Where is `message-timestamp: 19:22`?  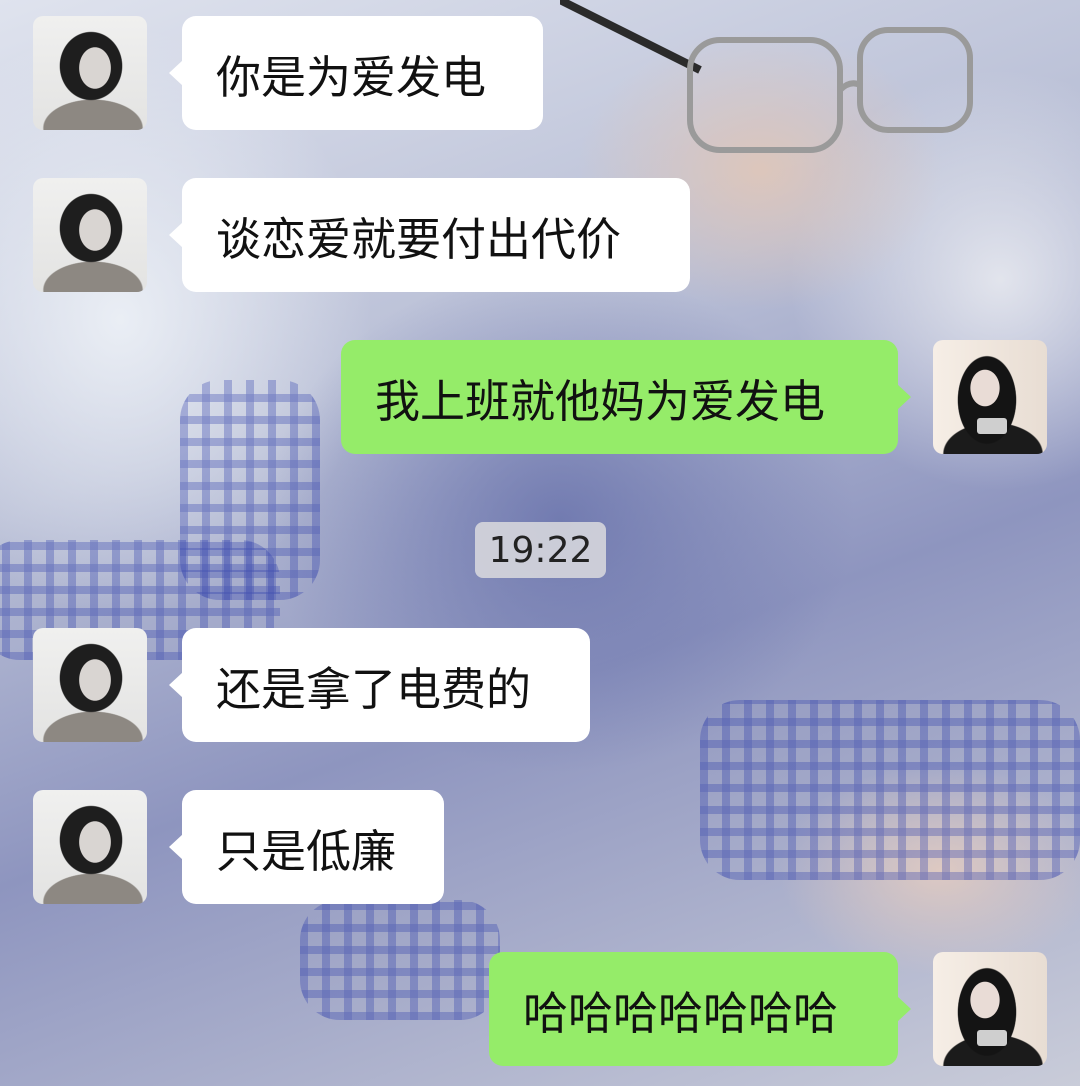 message-timestamp: 19:22 is located at coordinates (540, 550).